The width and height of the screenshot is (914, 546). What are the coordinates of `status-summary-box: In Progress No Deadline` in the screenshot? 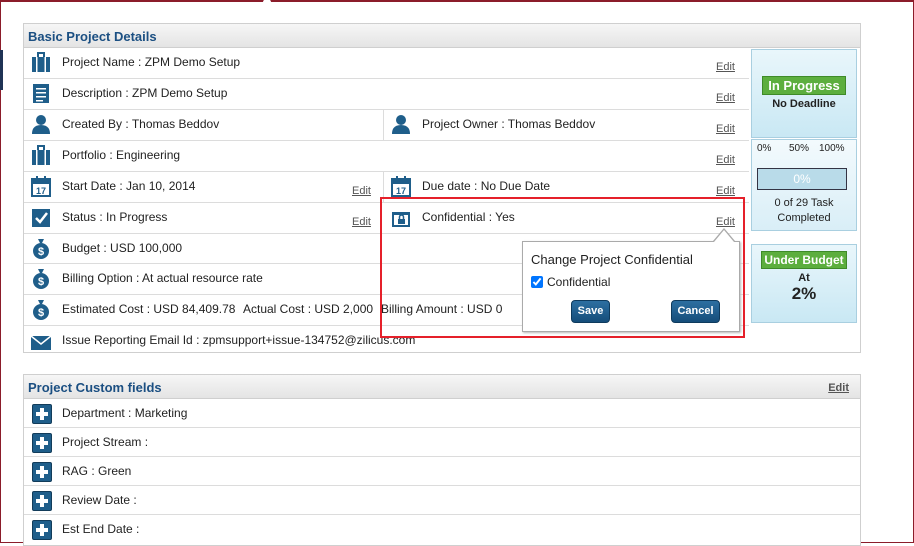 It's located at (804, 93).